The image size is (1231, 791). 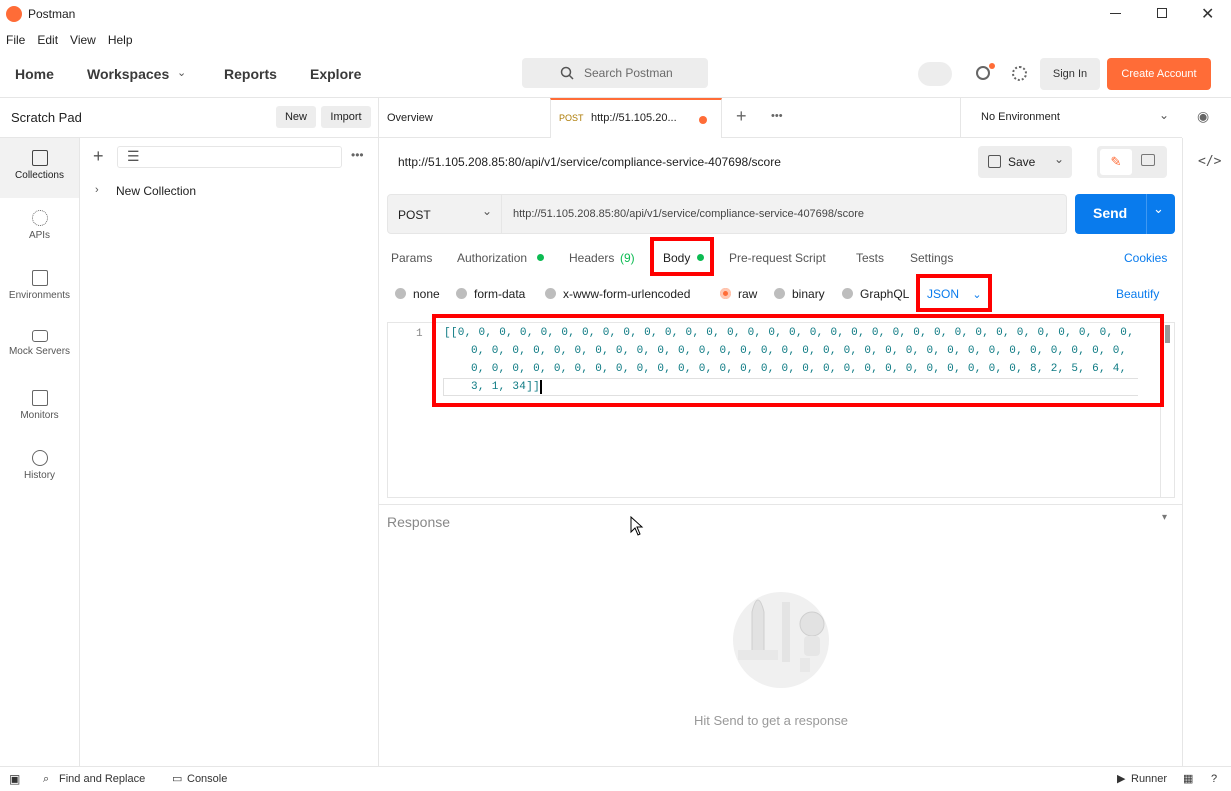 What do you see at coordinates (39, 168) in the screenshot?
I see `rail-collections: Collections` at bounding box center [39, 168].